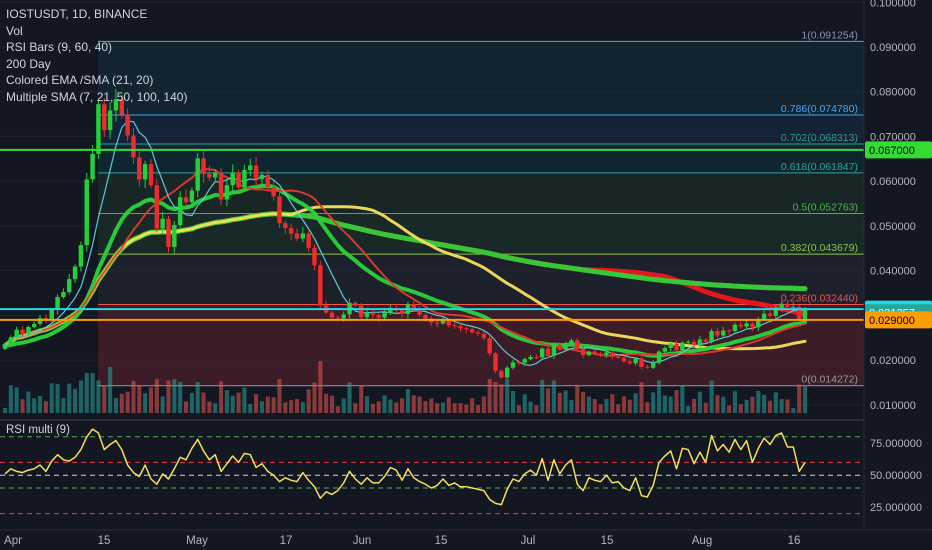 The width and height of the screenshot is (932, 550). I want to click on fib-label: 0.618(0.061847), so click(819, 167).